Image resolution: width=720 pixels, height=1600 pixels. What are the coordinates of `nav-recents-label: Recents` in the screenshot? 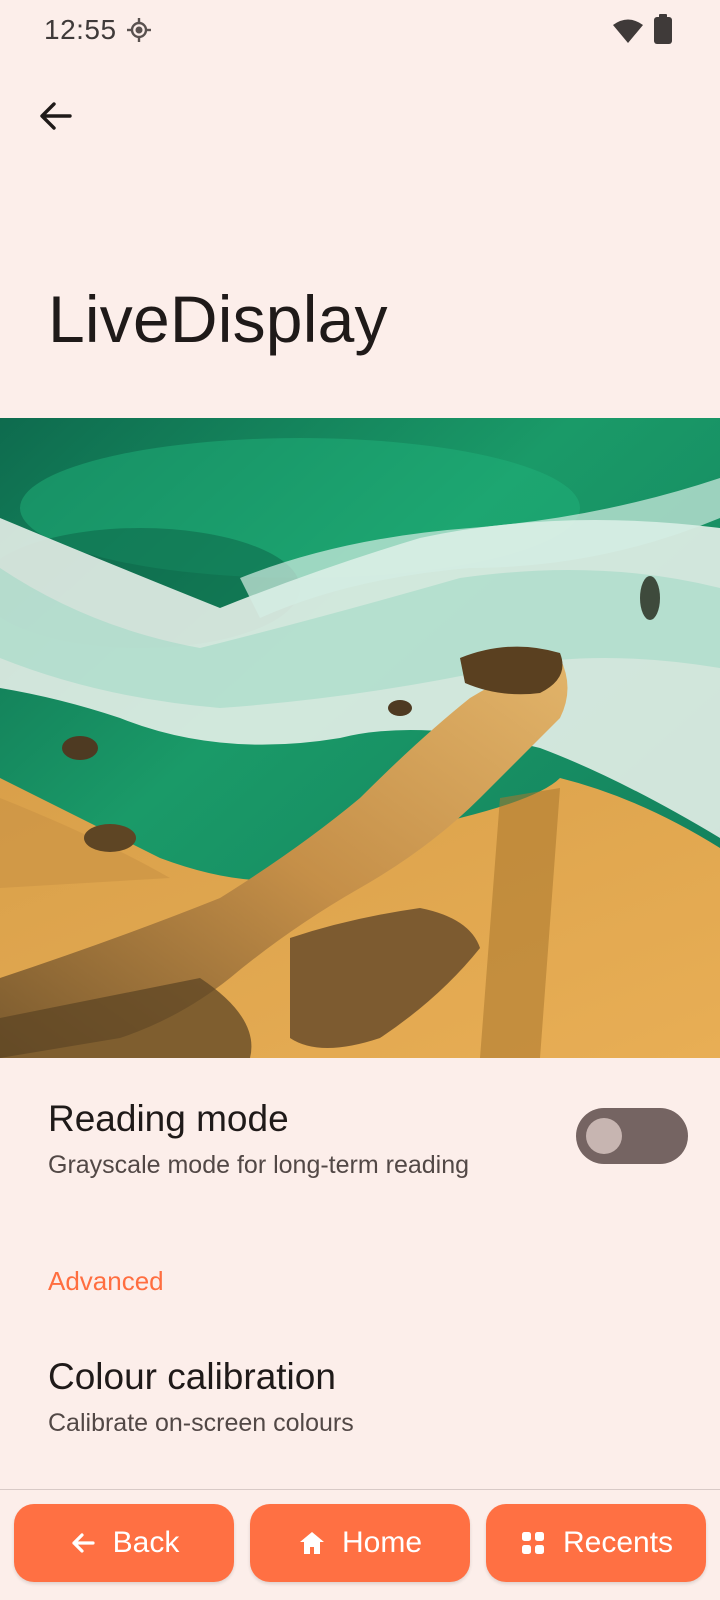 It's located at (618, 1542).